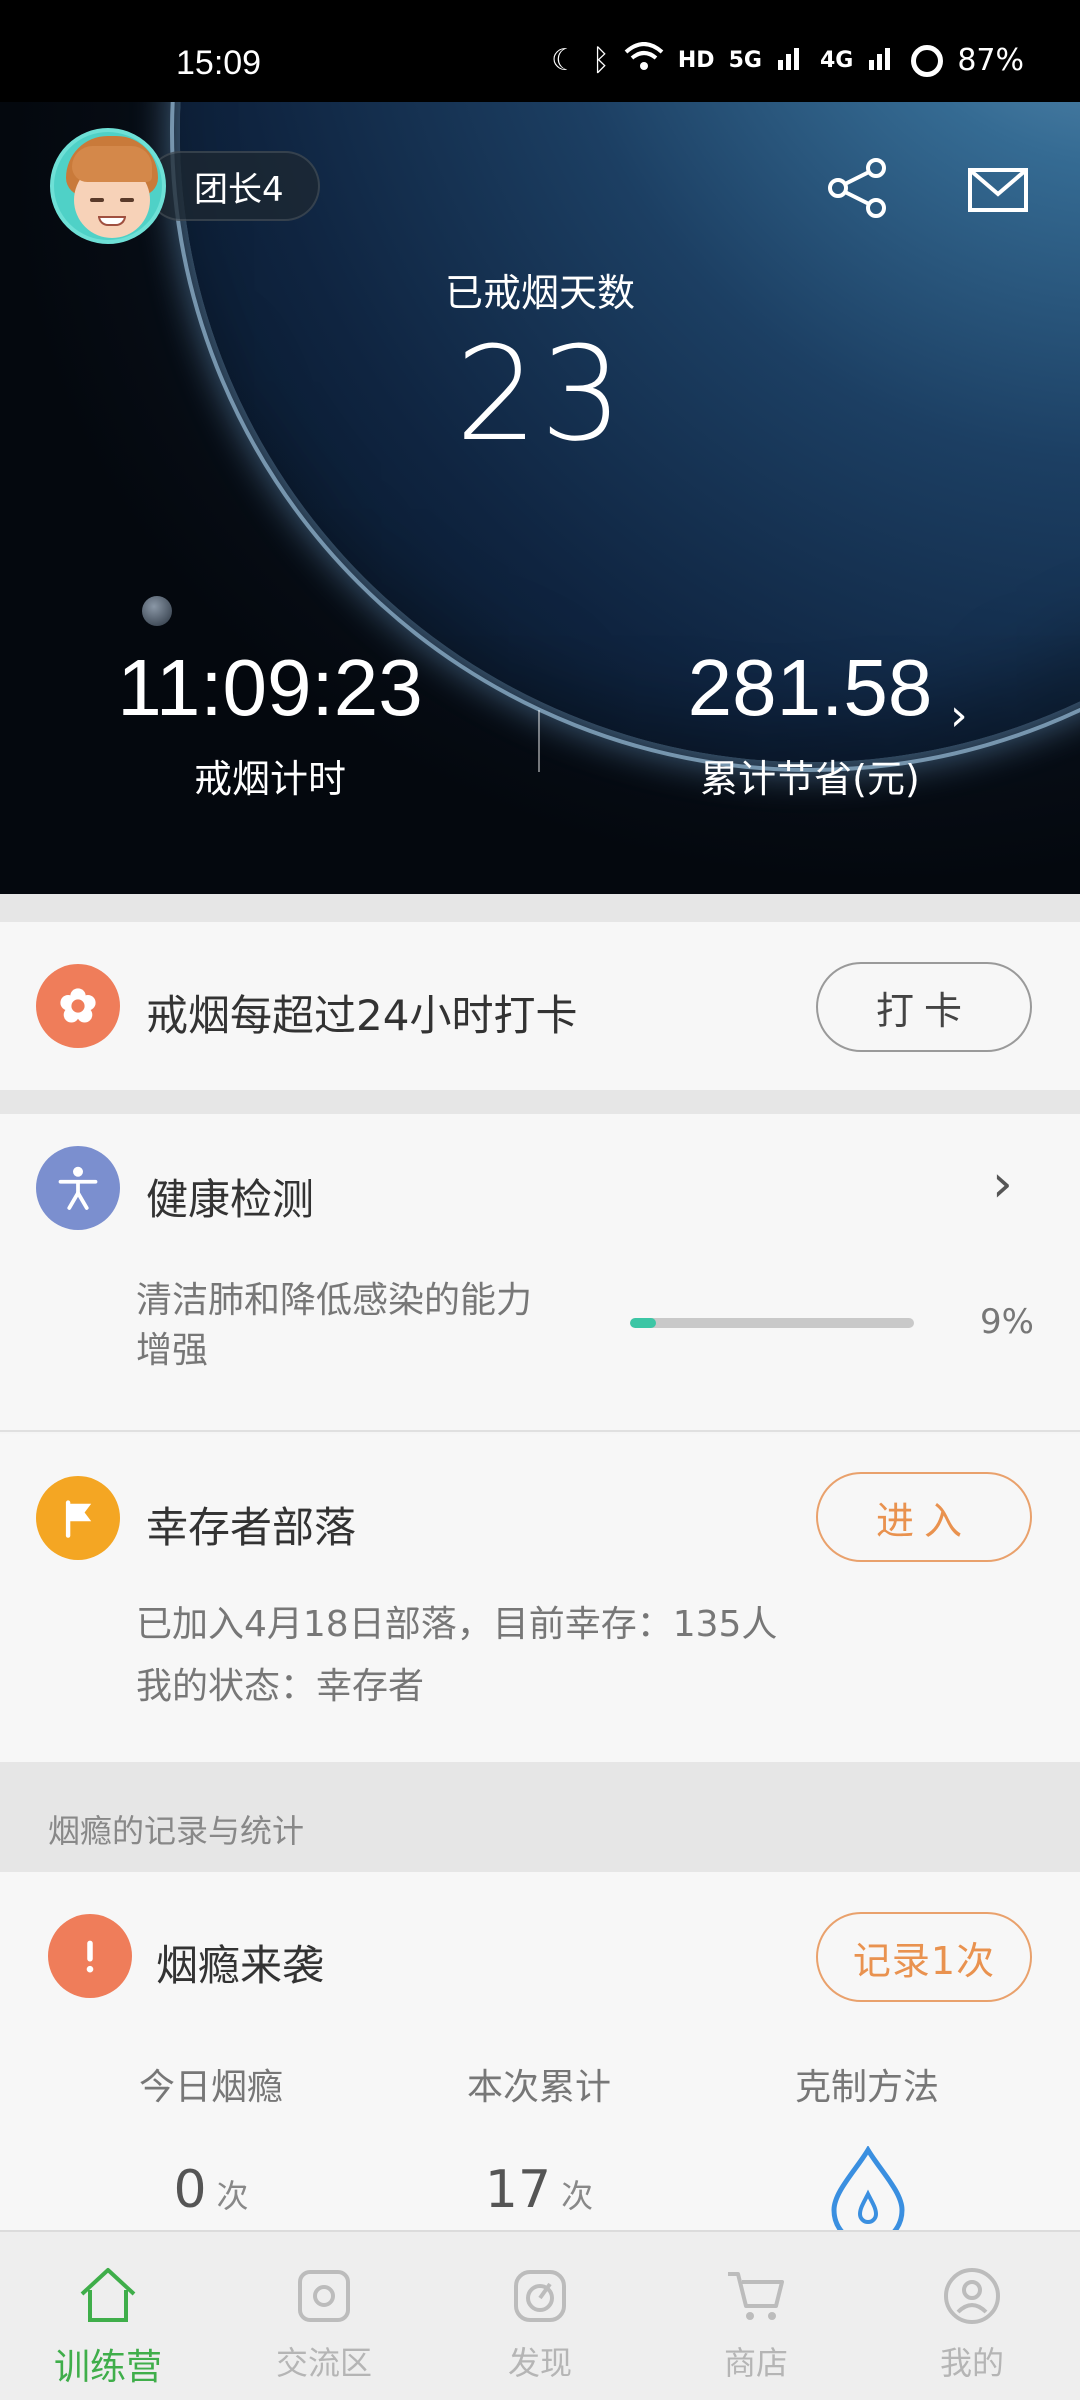  Describe the element at coordinates (108, 186) in the screenshot. I see `avatar` at that location.